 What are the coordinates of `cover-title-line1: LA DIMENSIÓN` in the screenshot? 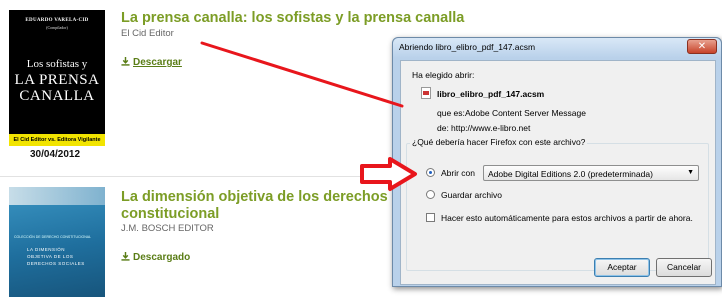 It's located at (46, 249).